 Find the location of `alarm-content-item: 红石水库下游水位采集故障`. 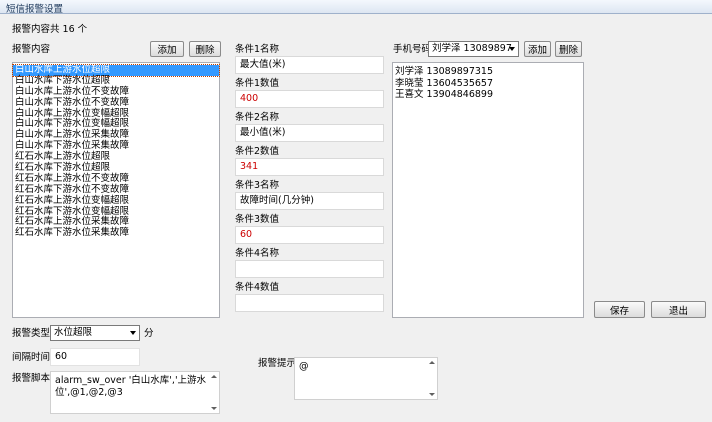

alarm-content-item: 红石水库下游水位采集故障 is located at coordinates (116, 233).